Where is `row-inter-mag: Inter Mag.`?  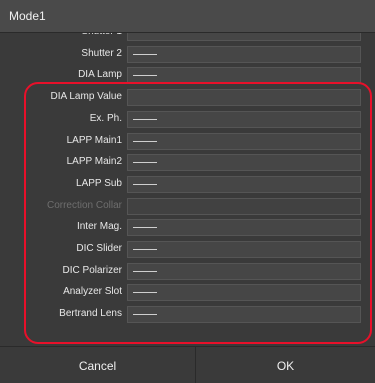 row-inter-mag: Inter Mag. is located at coordinates (187, 228).